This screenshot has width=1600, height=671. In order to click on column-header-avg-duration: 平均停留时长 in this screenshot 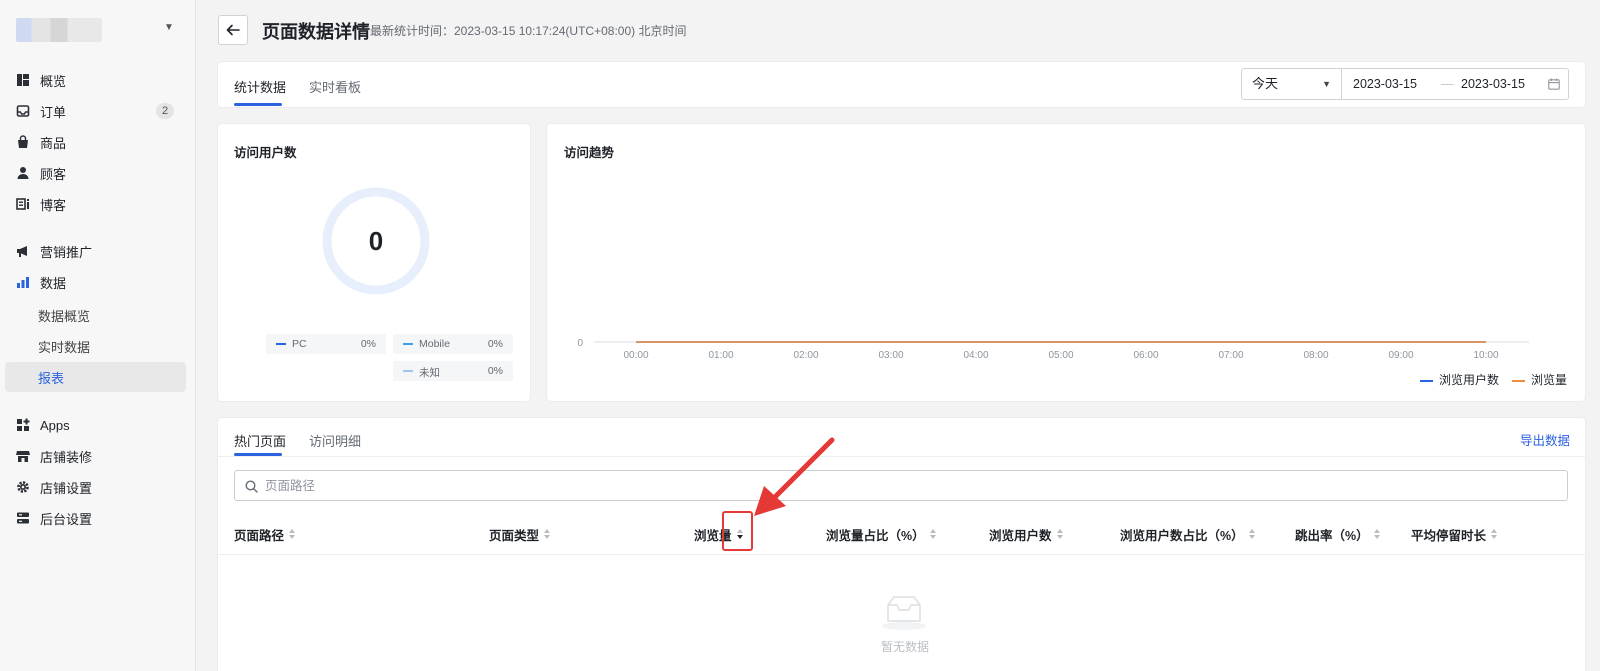, I will do `click(1454, 534)`.